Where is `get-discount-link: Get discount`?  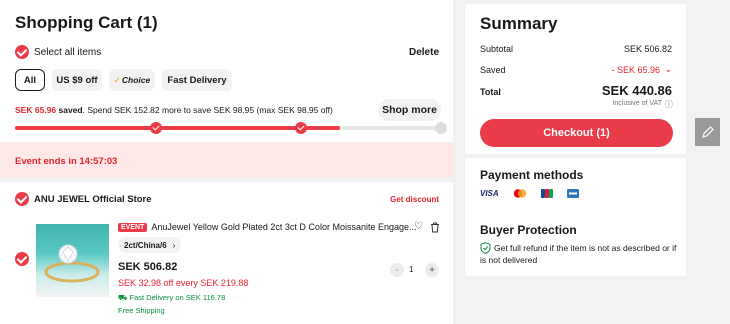 get-discount-link: Get discount is located at coordinates (414, 199).